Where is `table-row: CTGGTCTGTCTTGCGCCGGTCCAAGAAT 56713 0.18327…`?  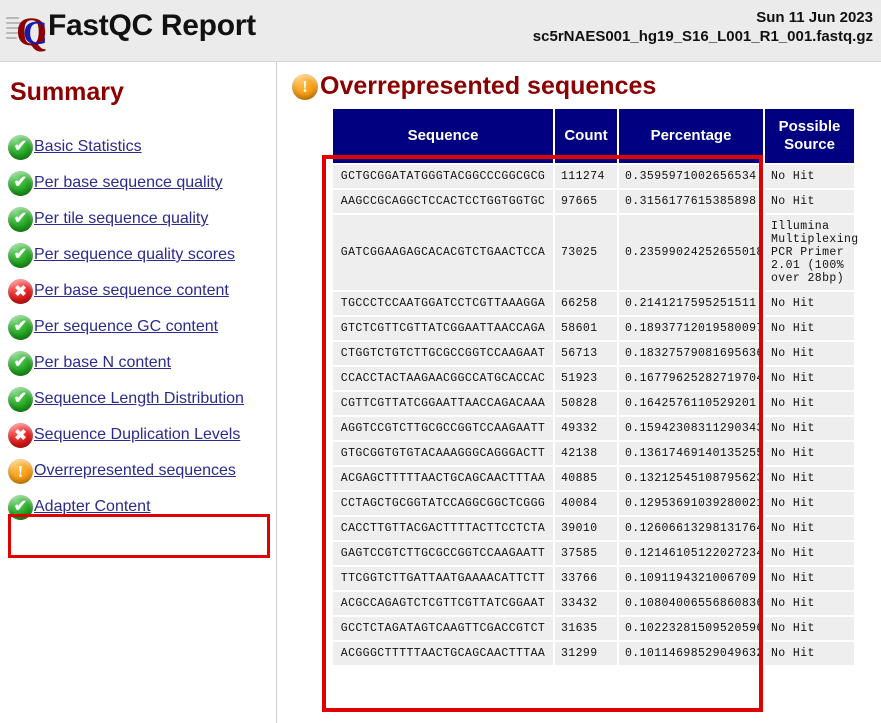 table-row: CTGGTCTGTCTTGCGCCGGTCCAAGAAT 56713 0.18327… is located at coordinates (593, 353).